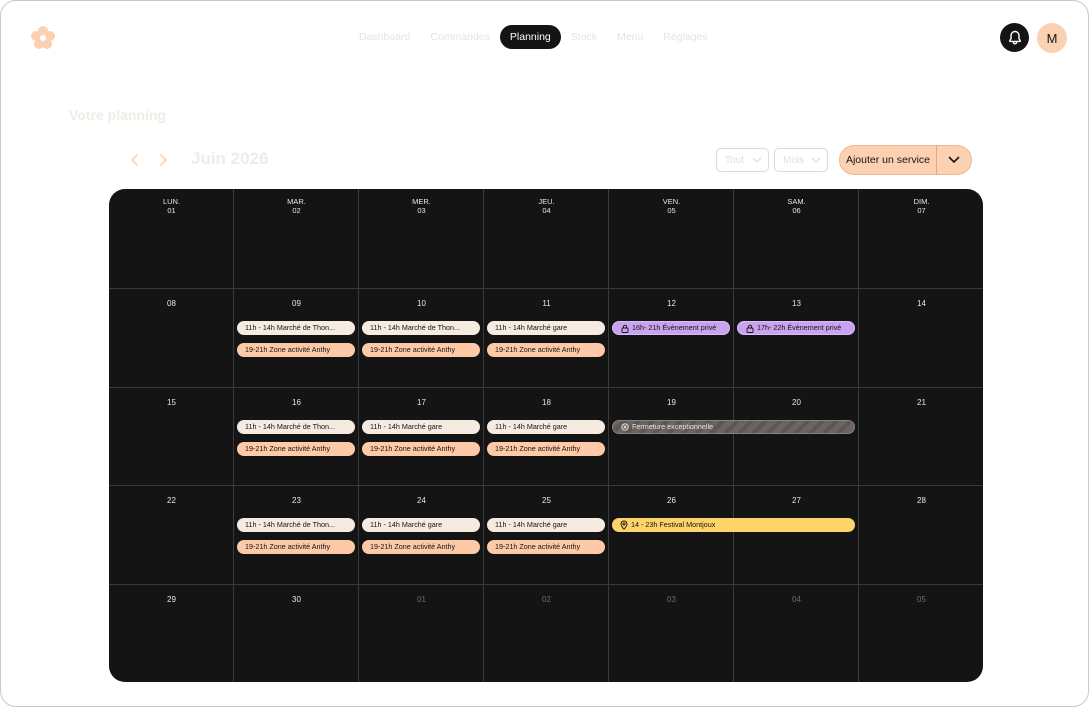  Describe the element at coordinates (546, 599) in the screenshot. I see `day-cell-number: 02` at that location.